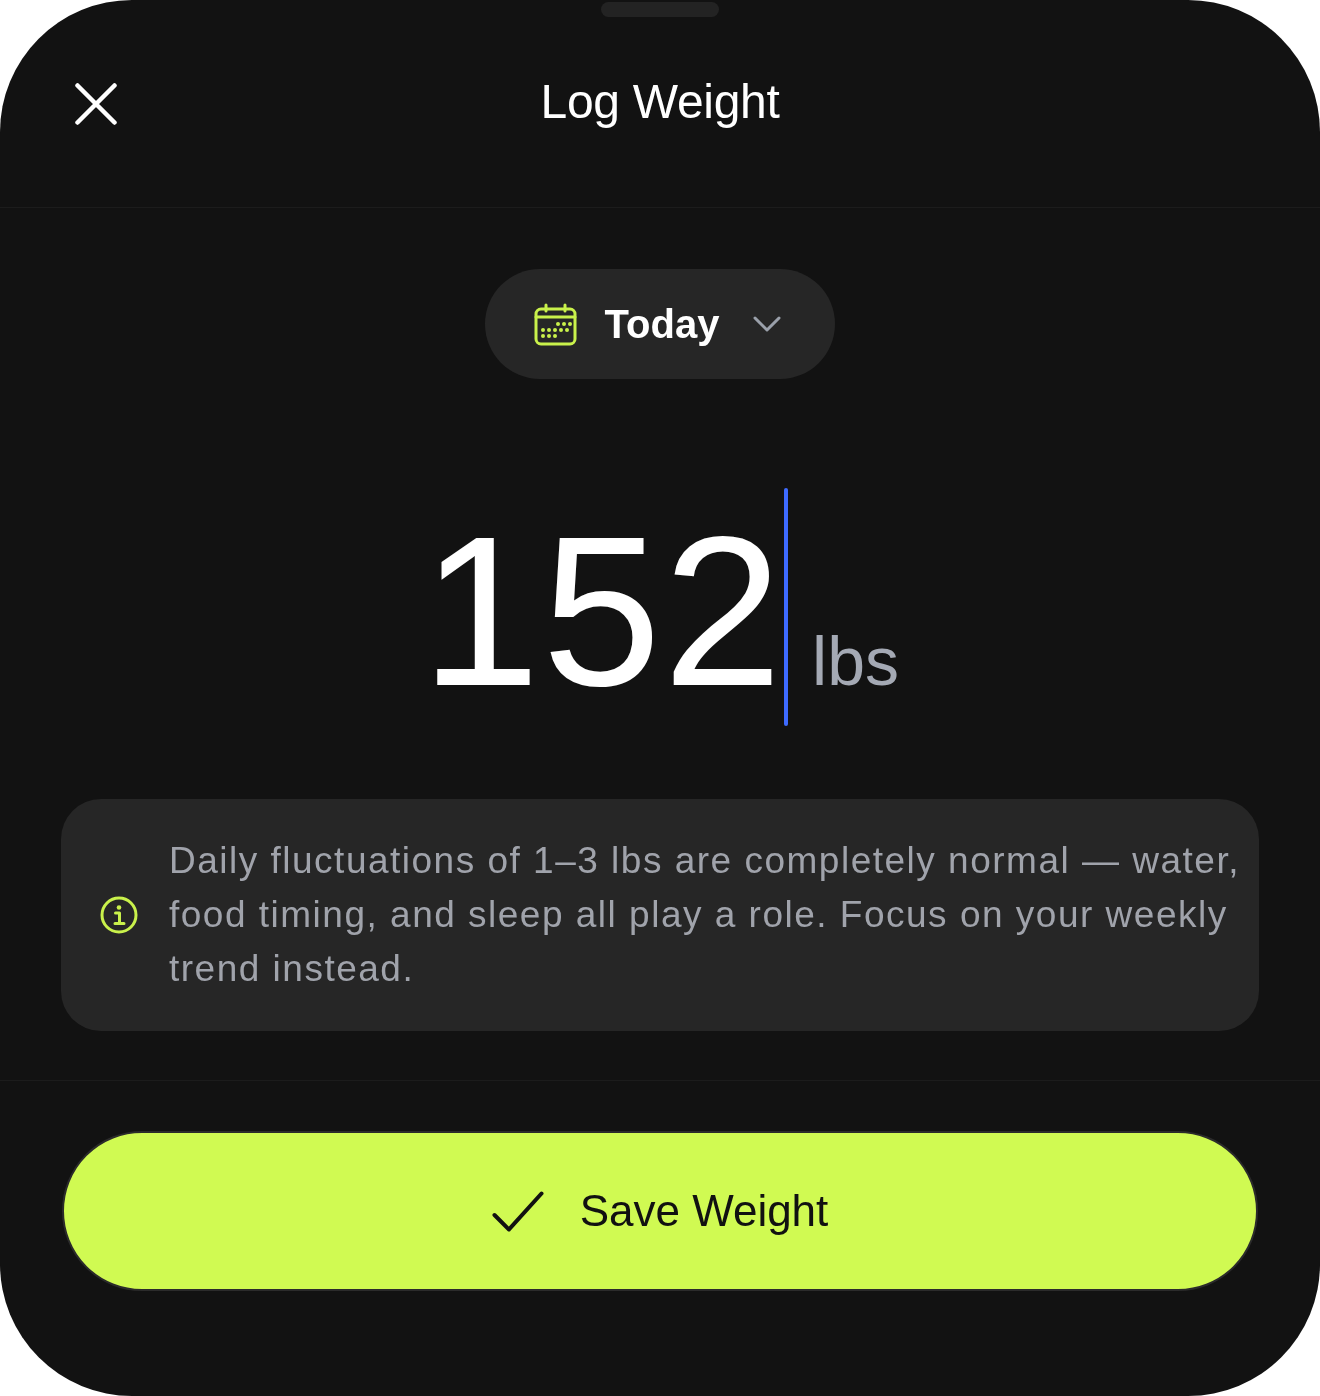  What do you see at coordinates (705, 915) in the screenshot?
I see `info-text: Daily fluctuations of 1–3 lbs are completely normal — water, food timing, and sleep all play a role. Focus on your weekly trend instead.` at bounding box center [705, 915].